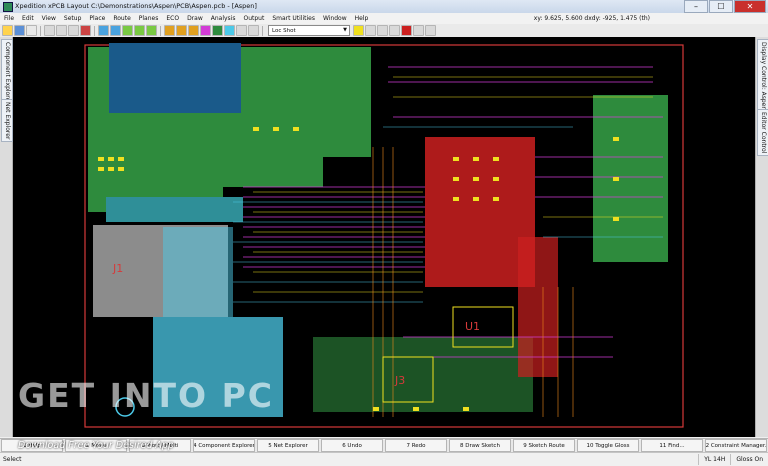  What do you see at coordinates (193, 30) in the screenshot?
I see `plane-icon` at bounding box center [193, 30].